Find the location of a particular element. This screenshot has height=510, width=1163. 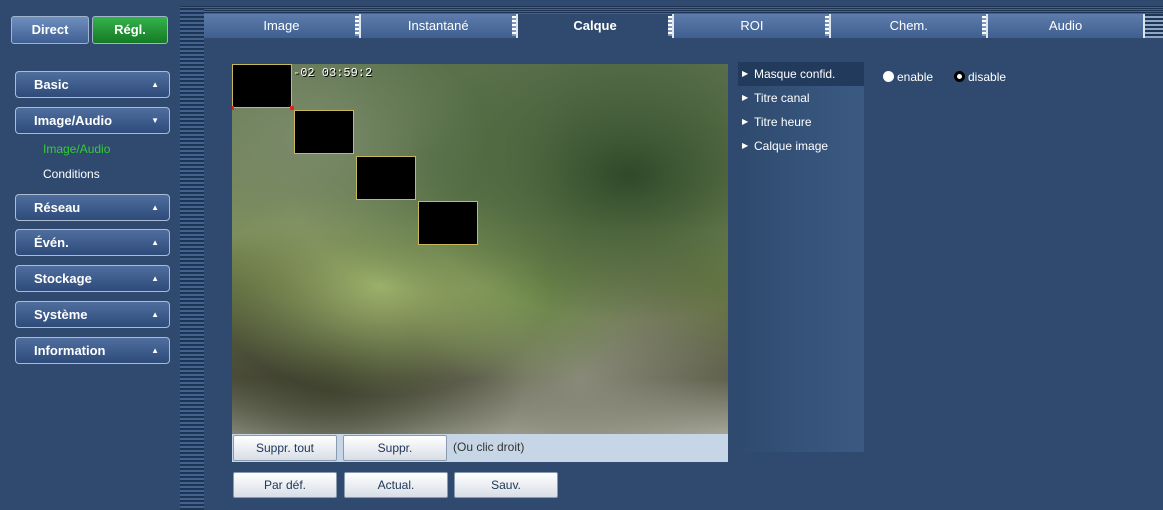

tab-label: Calque is located at coordinates (595, 25).